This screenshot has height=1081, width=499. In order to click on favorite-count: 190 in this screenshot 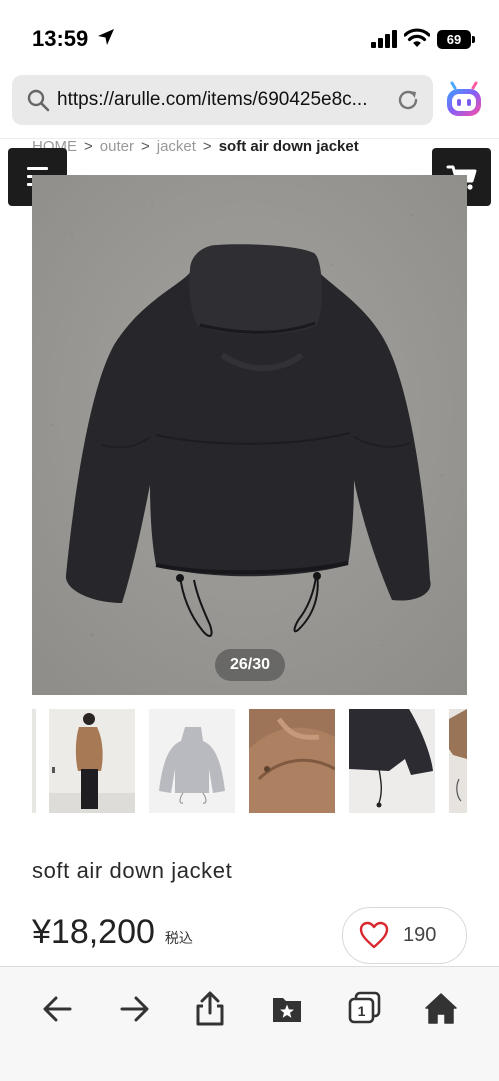, I will do `click(420, 935)`.